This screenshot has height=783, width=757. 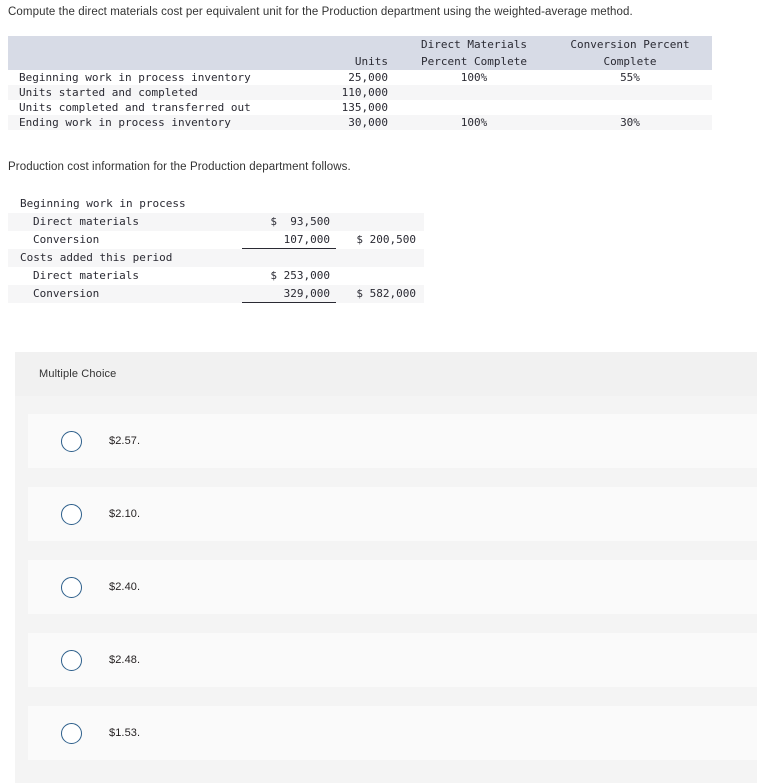 I want to click on units-row-units: 30,000, so click(x=358, y=122).